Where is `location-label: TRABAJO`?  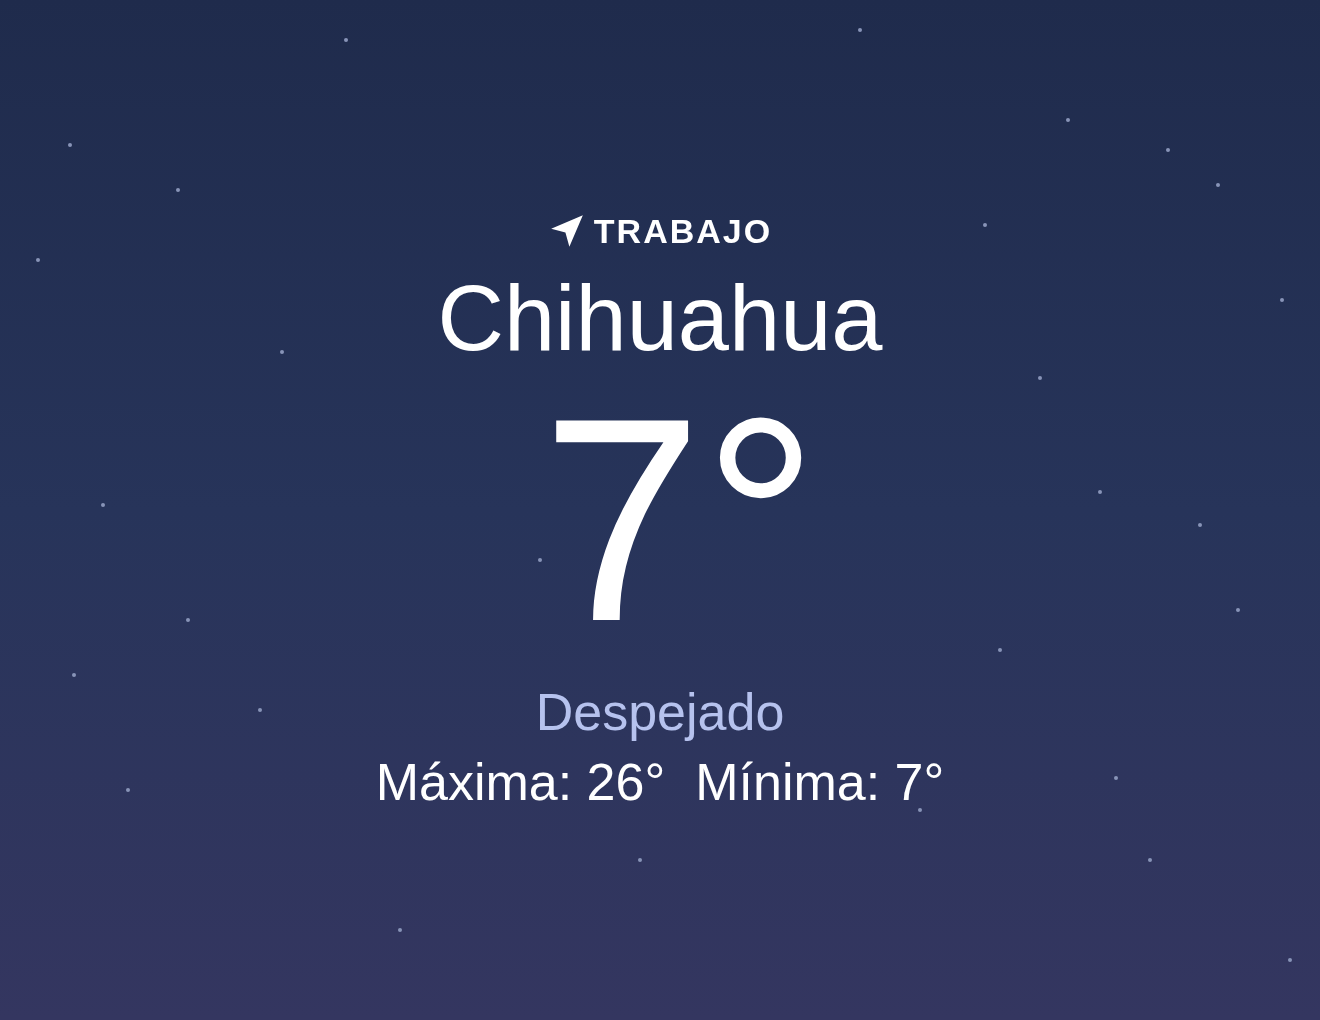
location-label: TRABAJO is located at coordinates (683, 231).